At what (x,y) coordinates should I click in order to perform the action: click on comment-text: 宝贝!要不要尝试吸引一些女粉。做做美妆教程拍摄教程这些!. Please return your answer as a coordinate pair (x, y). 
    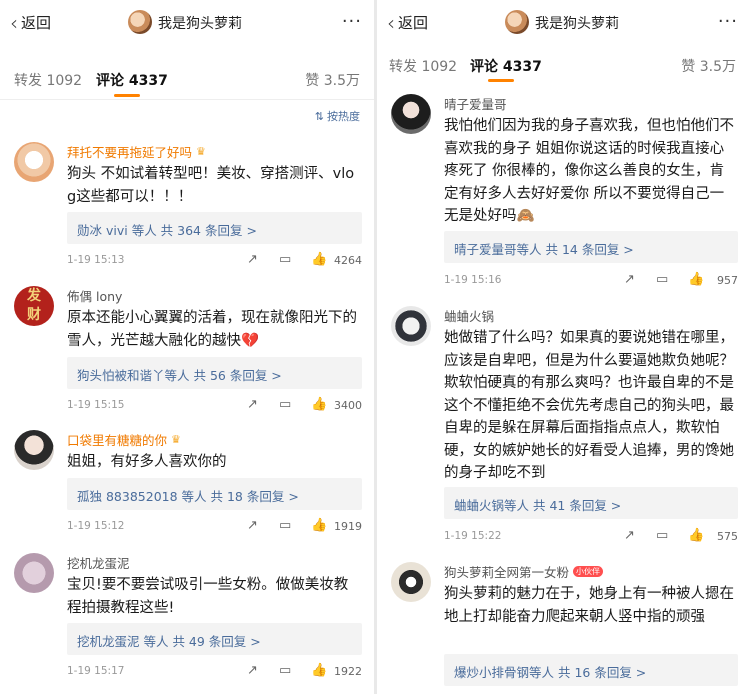
    Looking at the image, I should click on (208, 596).